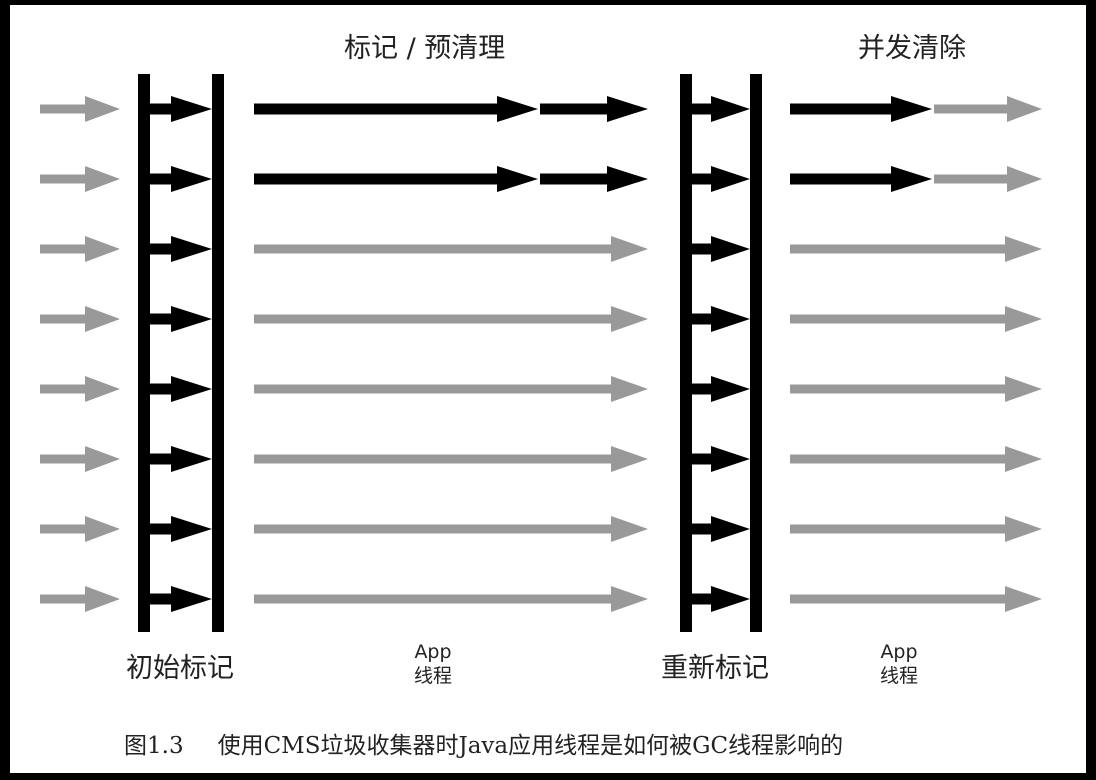 This screenshot has height=780, width=1096. What do you see at coordinates (756, 353) in the screenshot?
I see `remark-bar-right` at bounding box center [756, 353].